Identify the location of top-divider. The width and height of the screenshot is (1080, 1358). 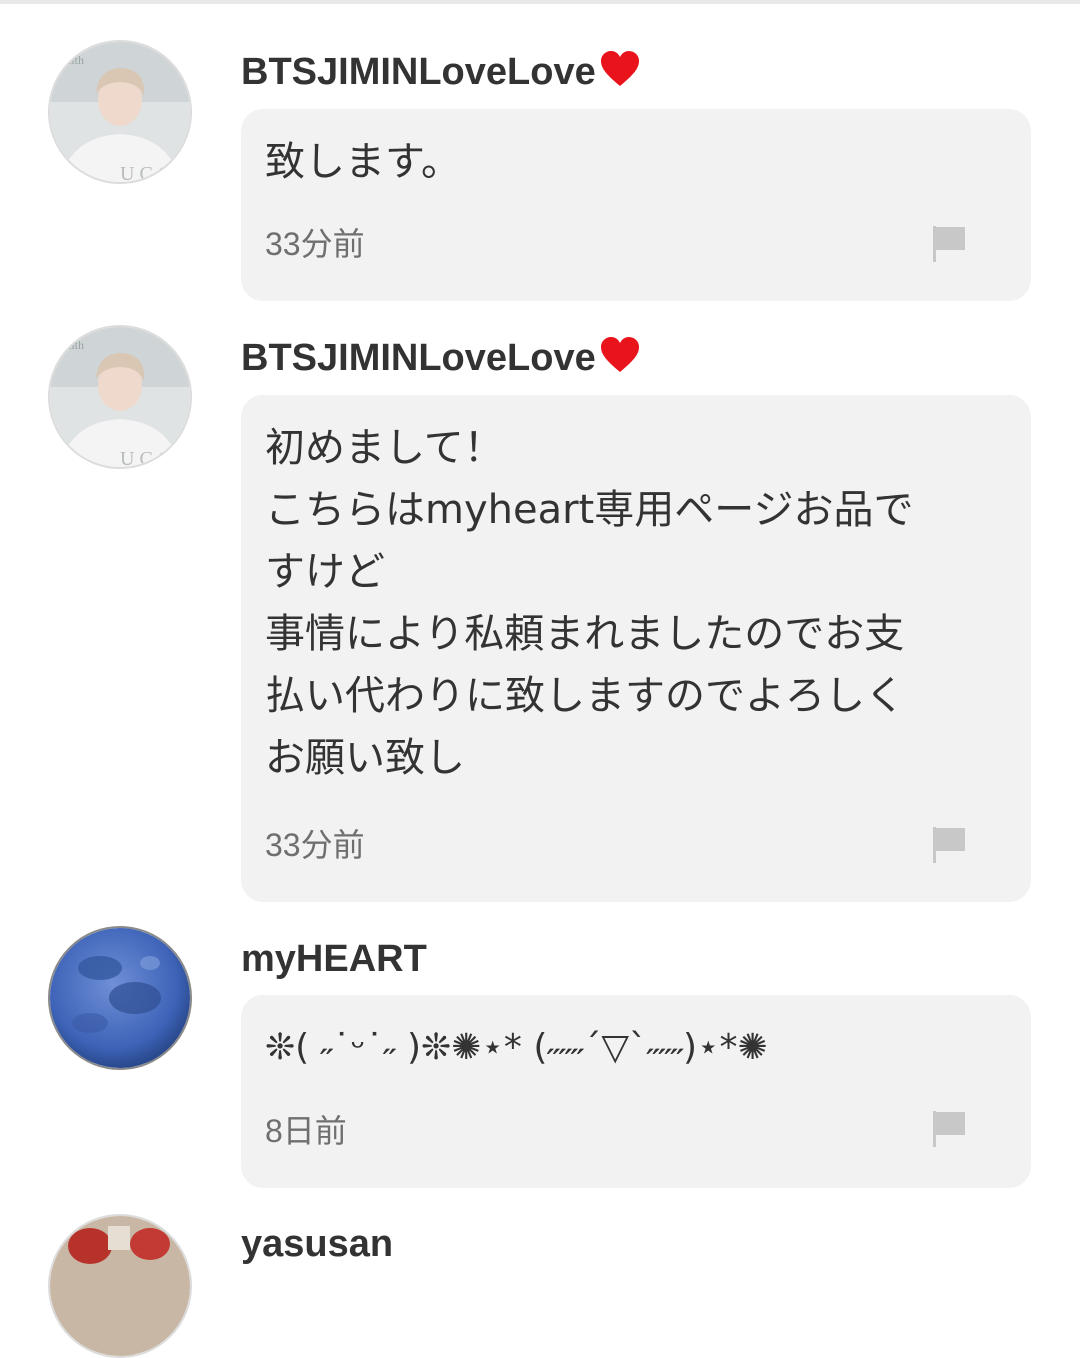
(540, 2).